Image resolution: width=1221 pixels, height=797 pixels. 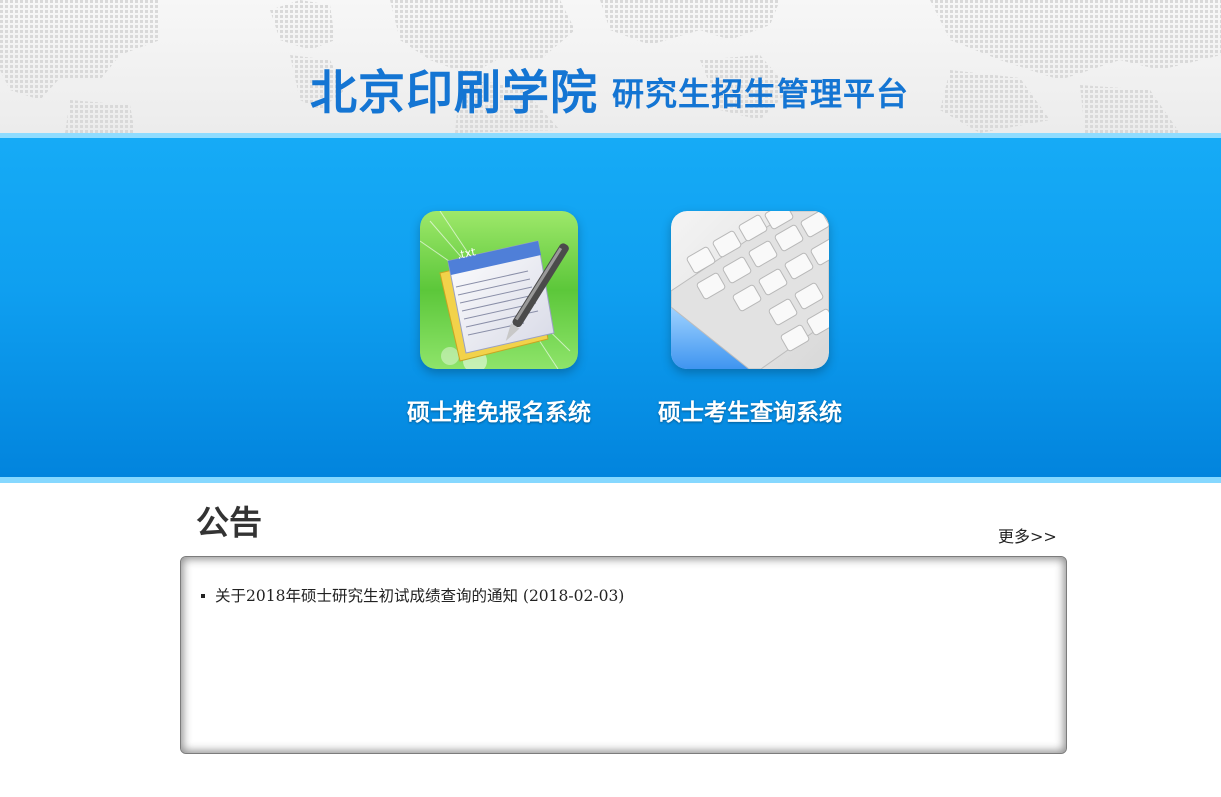 I want to click on list-item: 关于2018年硕士研究生初试成绩查询的通知 (2018-02-03), so click(x=412, y=596).